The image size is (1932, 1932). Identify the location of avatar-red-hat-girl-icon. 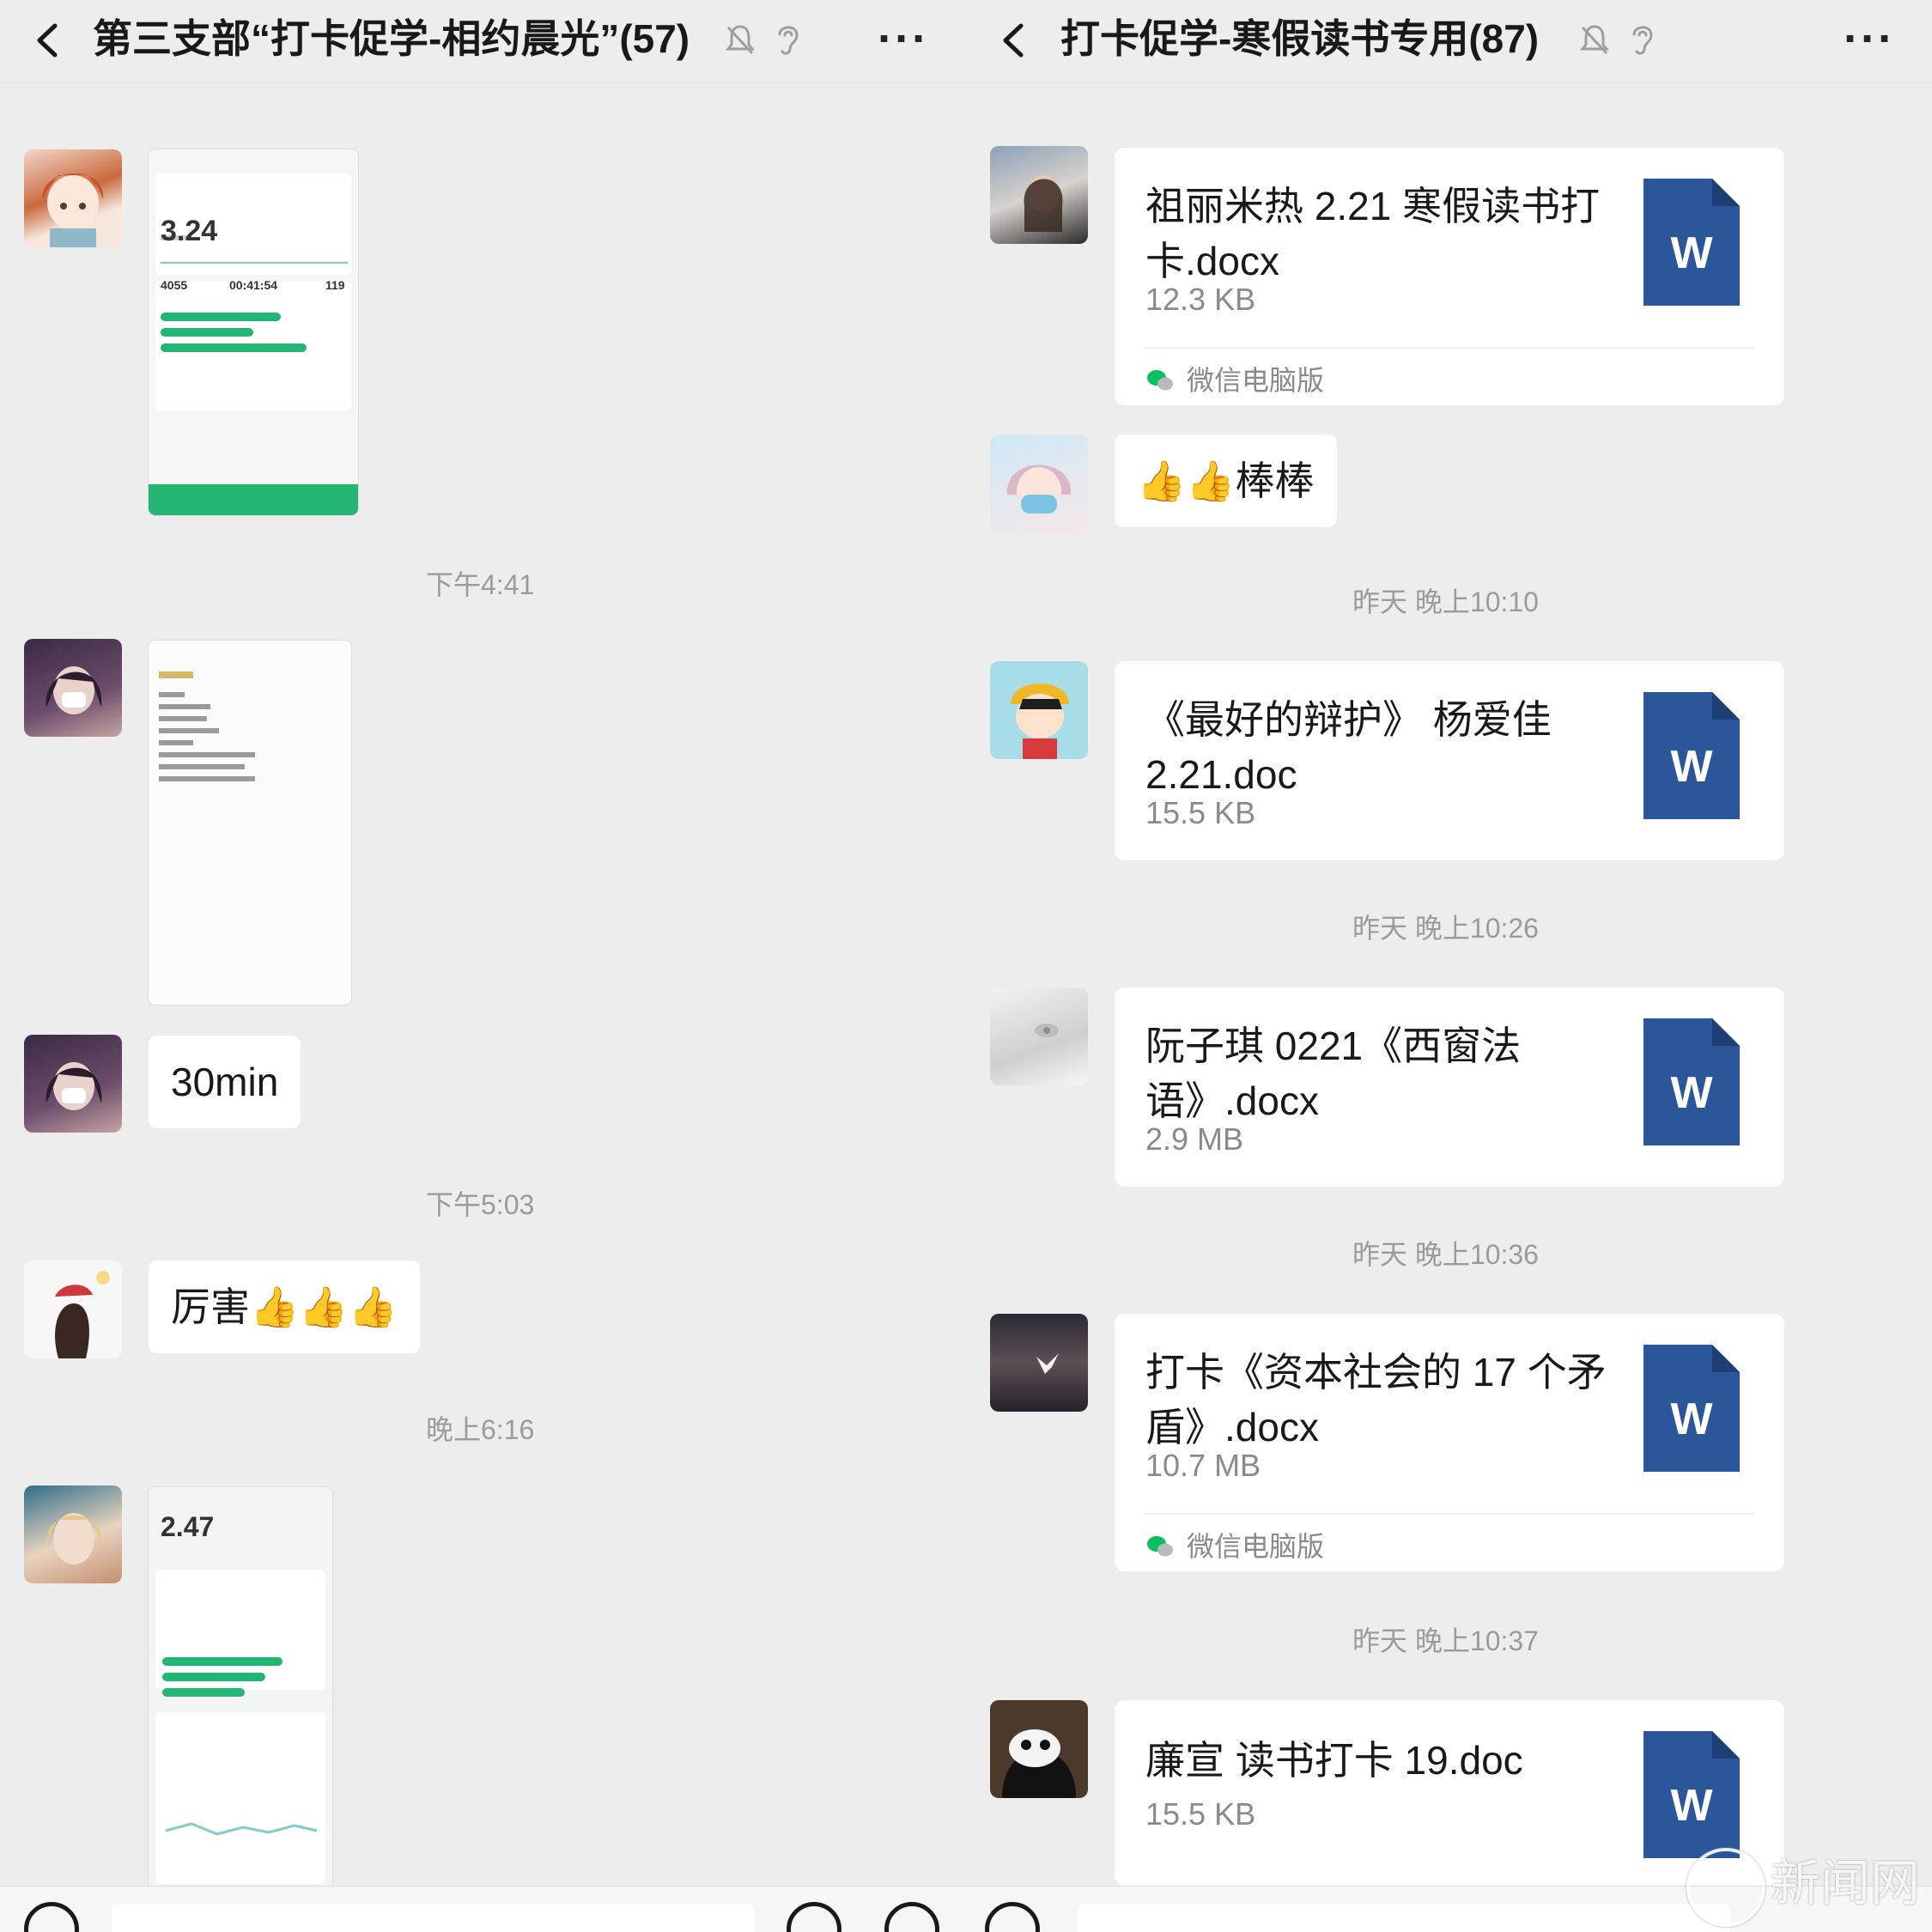
(82, 1314).